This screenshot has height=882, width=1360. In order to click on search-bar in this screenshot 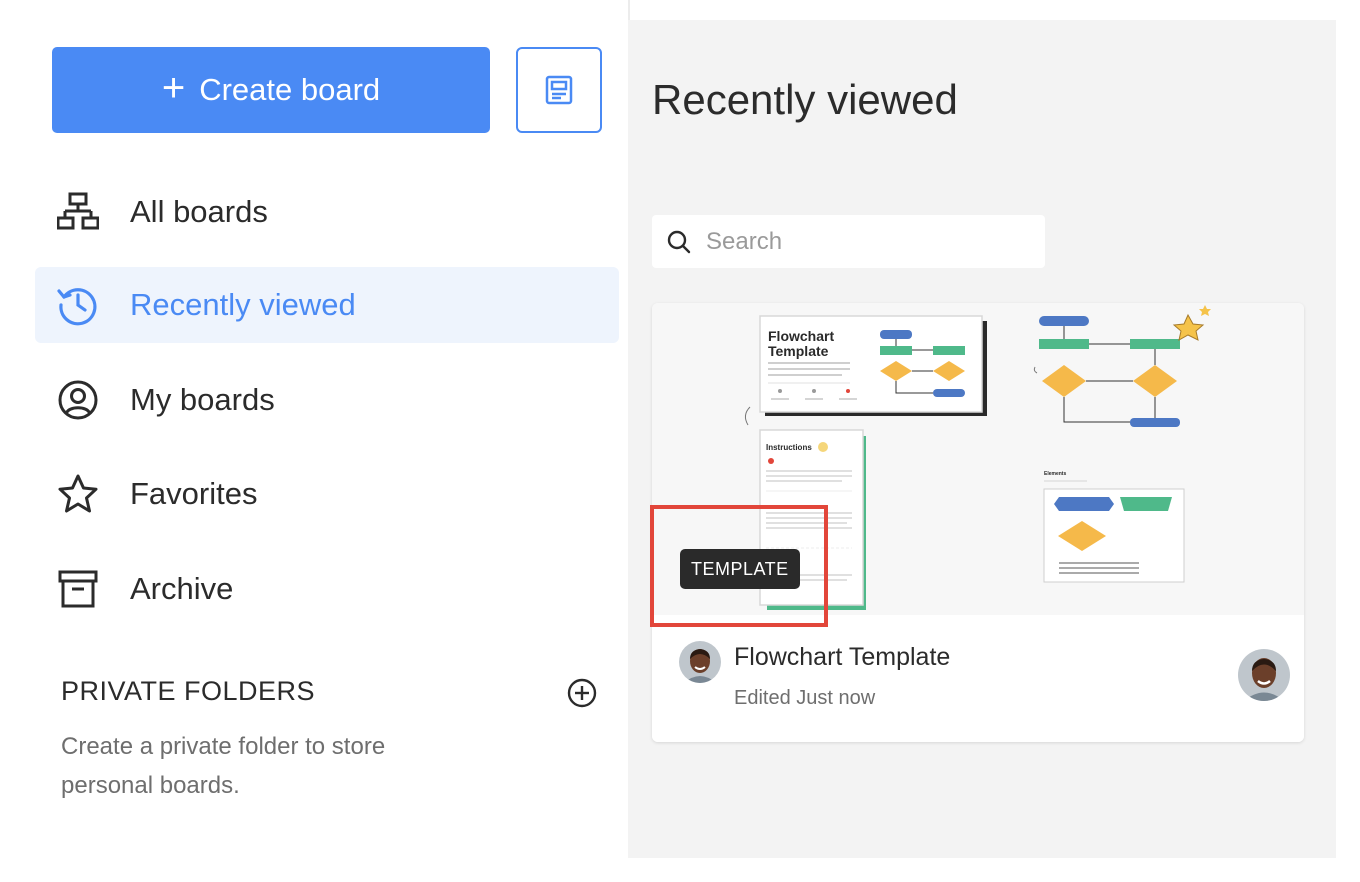, I will do `click(848, 241)`.